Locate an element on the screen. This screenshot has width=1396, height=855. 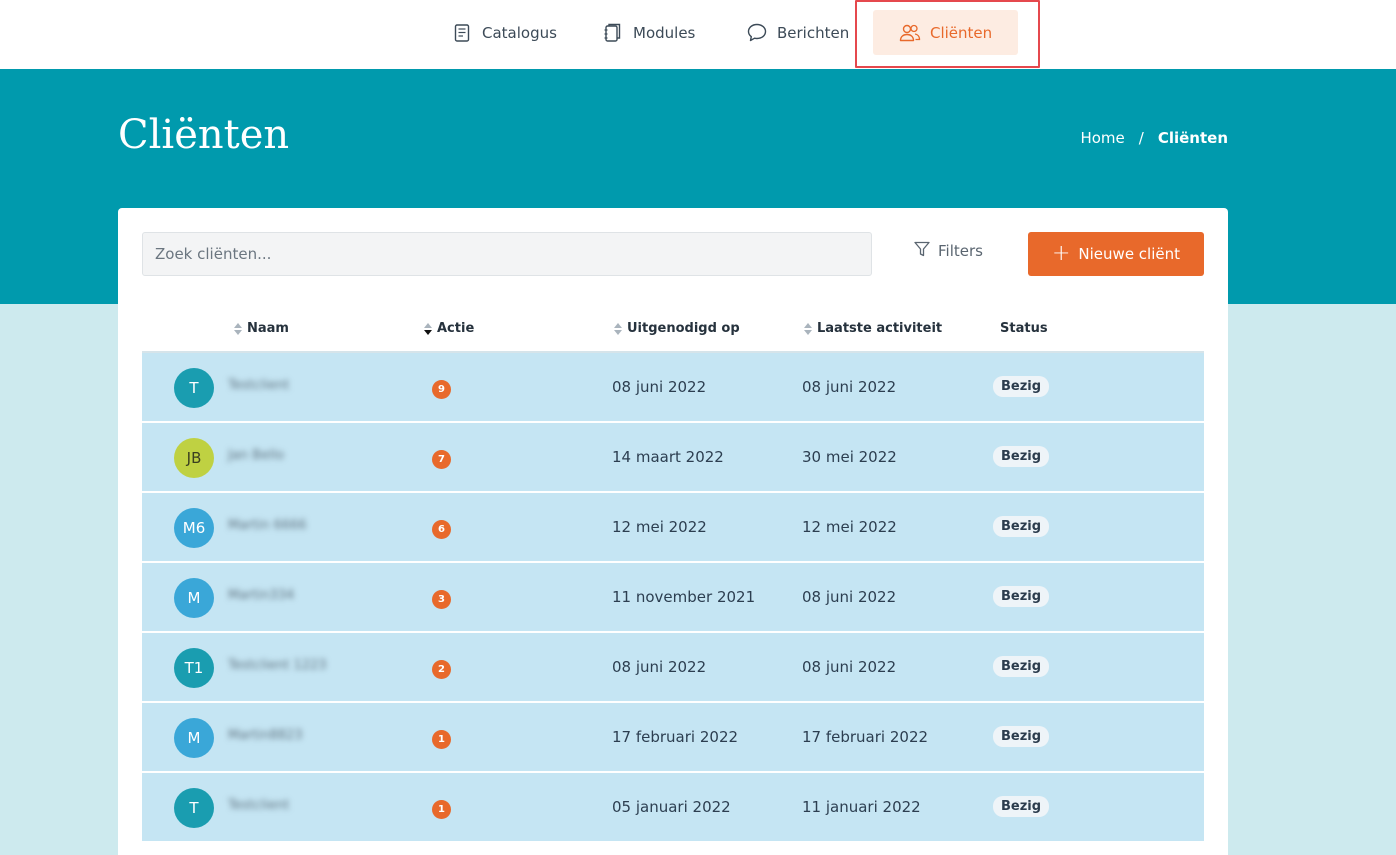
client-name: Jan Bello is located at coordinates (256, 455).